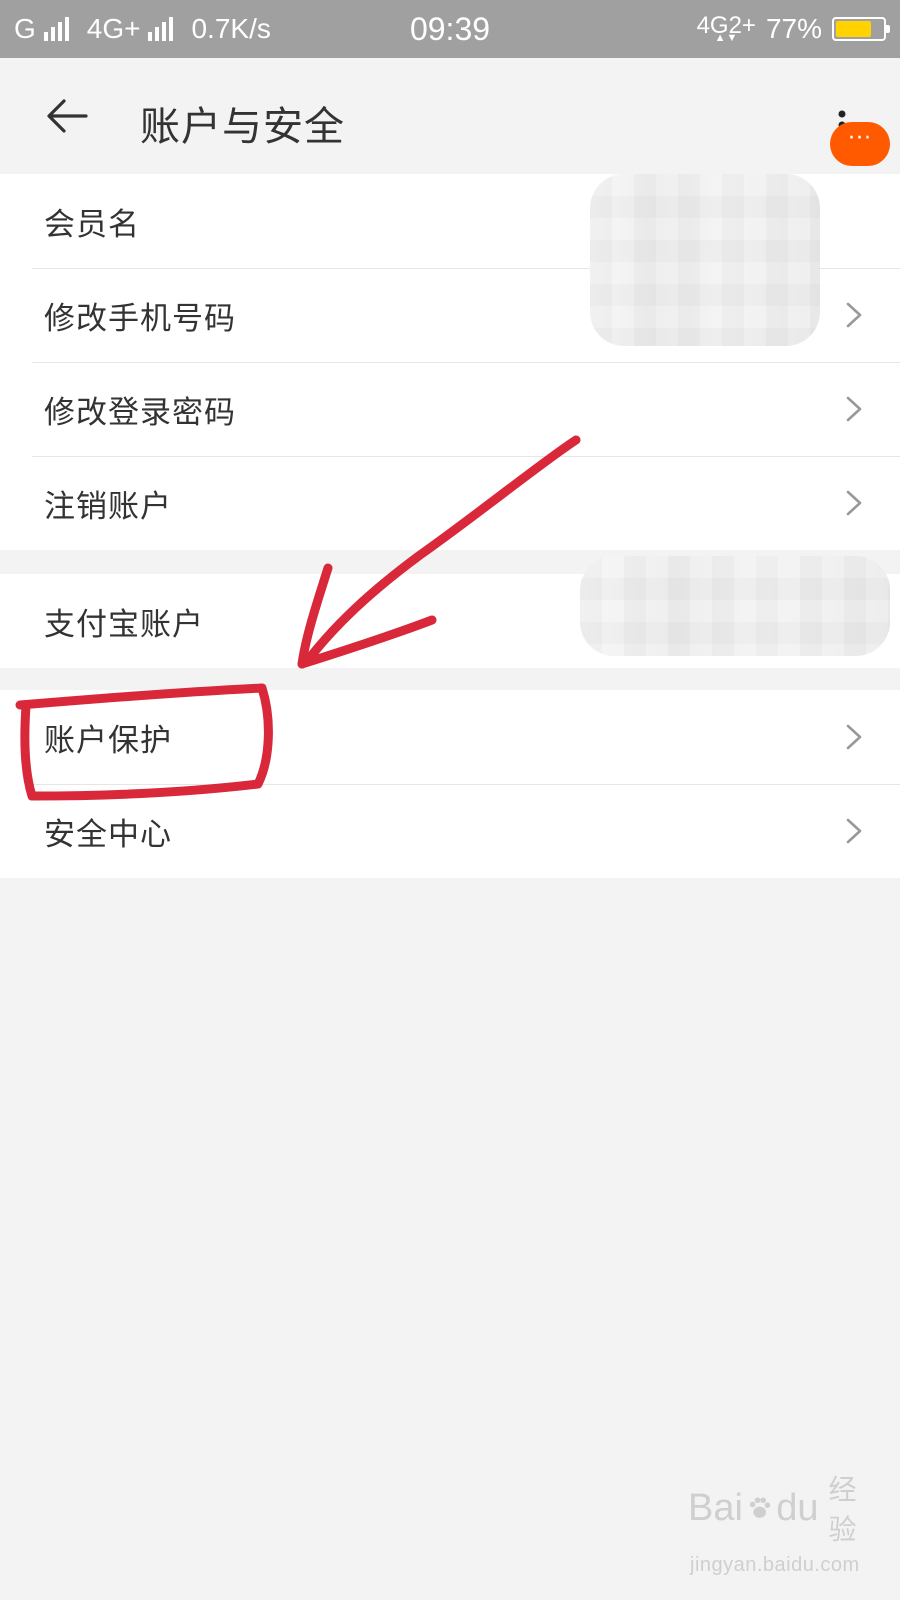  What do you see at coordinates (842, 1509) in the screenshot?
I see `watermark-brand-cn: 经验` at bounding box center [842, 1509].